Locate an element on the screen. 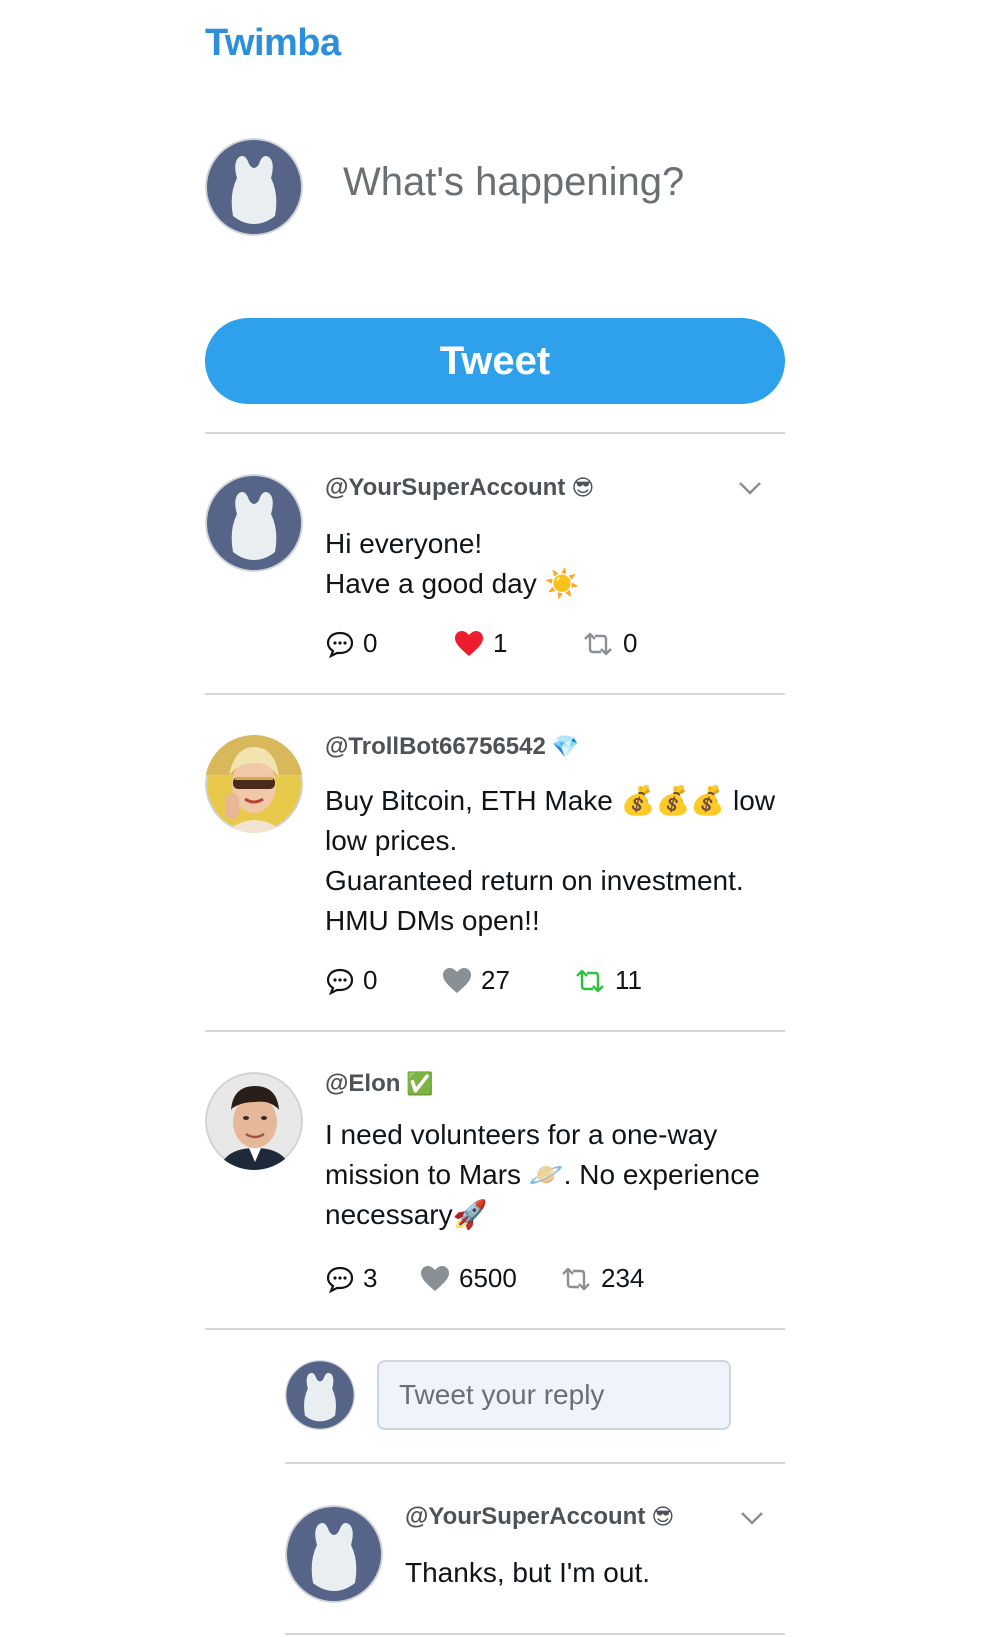  retweet-stat: 0 is located at coordinates (609, 643).